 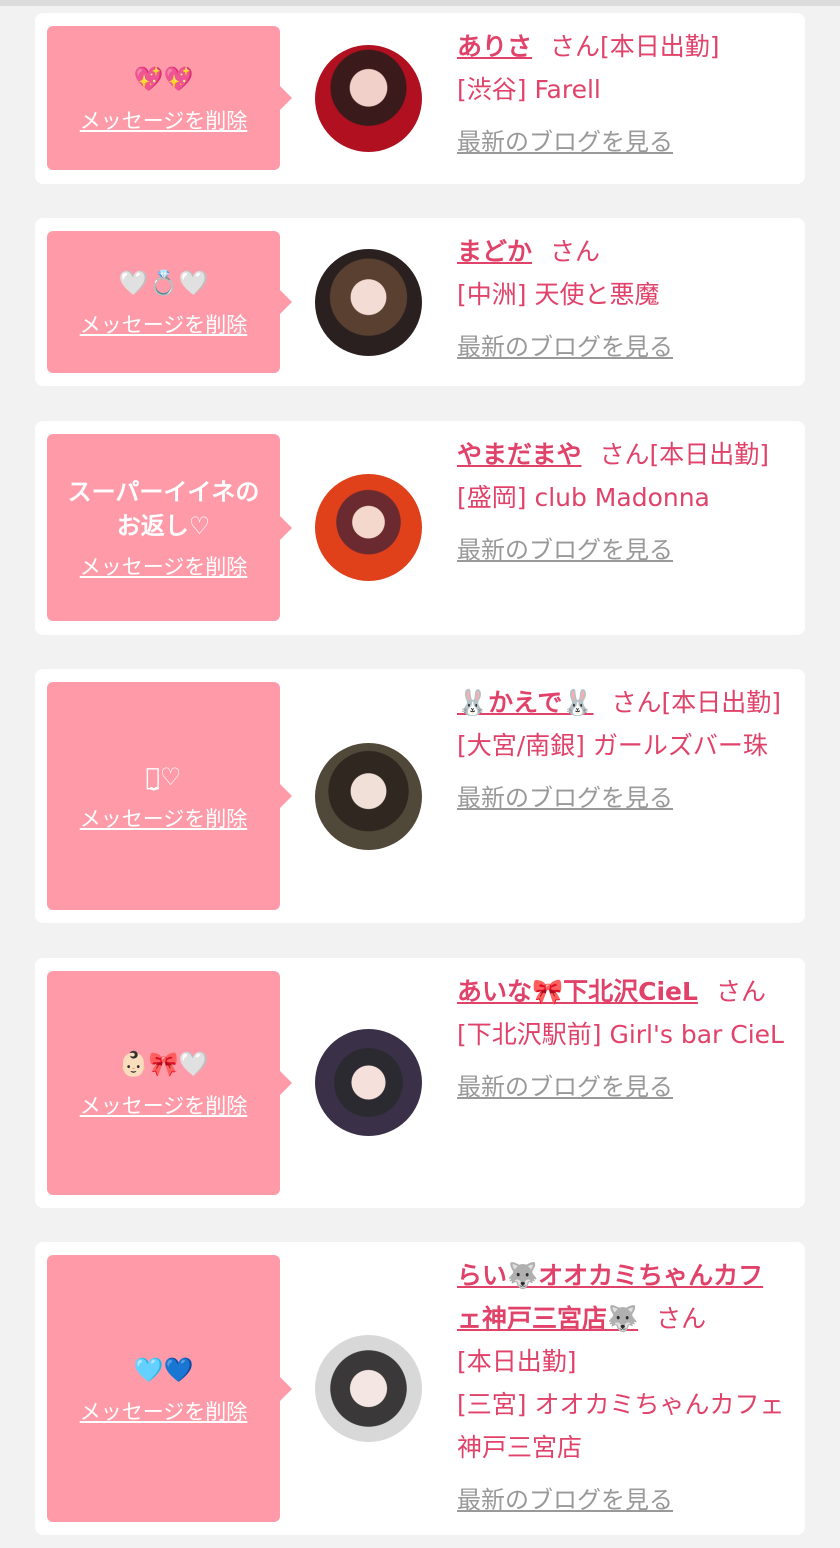 What do you see at coordinates (169, 302) in the screenshot?
I see `message-bubble: 🤍💍🤍 メッセージを削除` at bounding box center [169, 302].